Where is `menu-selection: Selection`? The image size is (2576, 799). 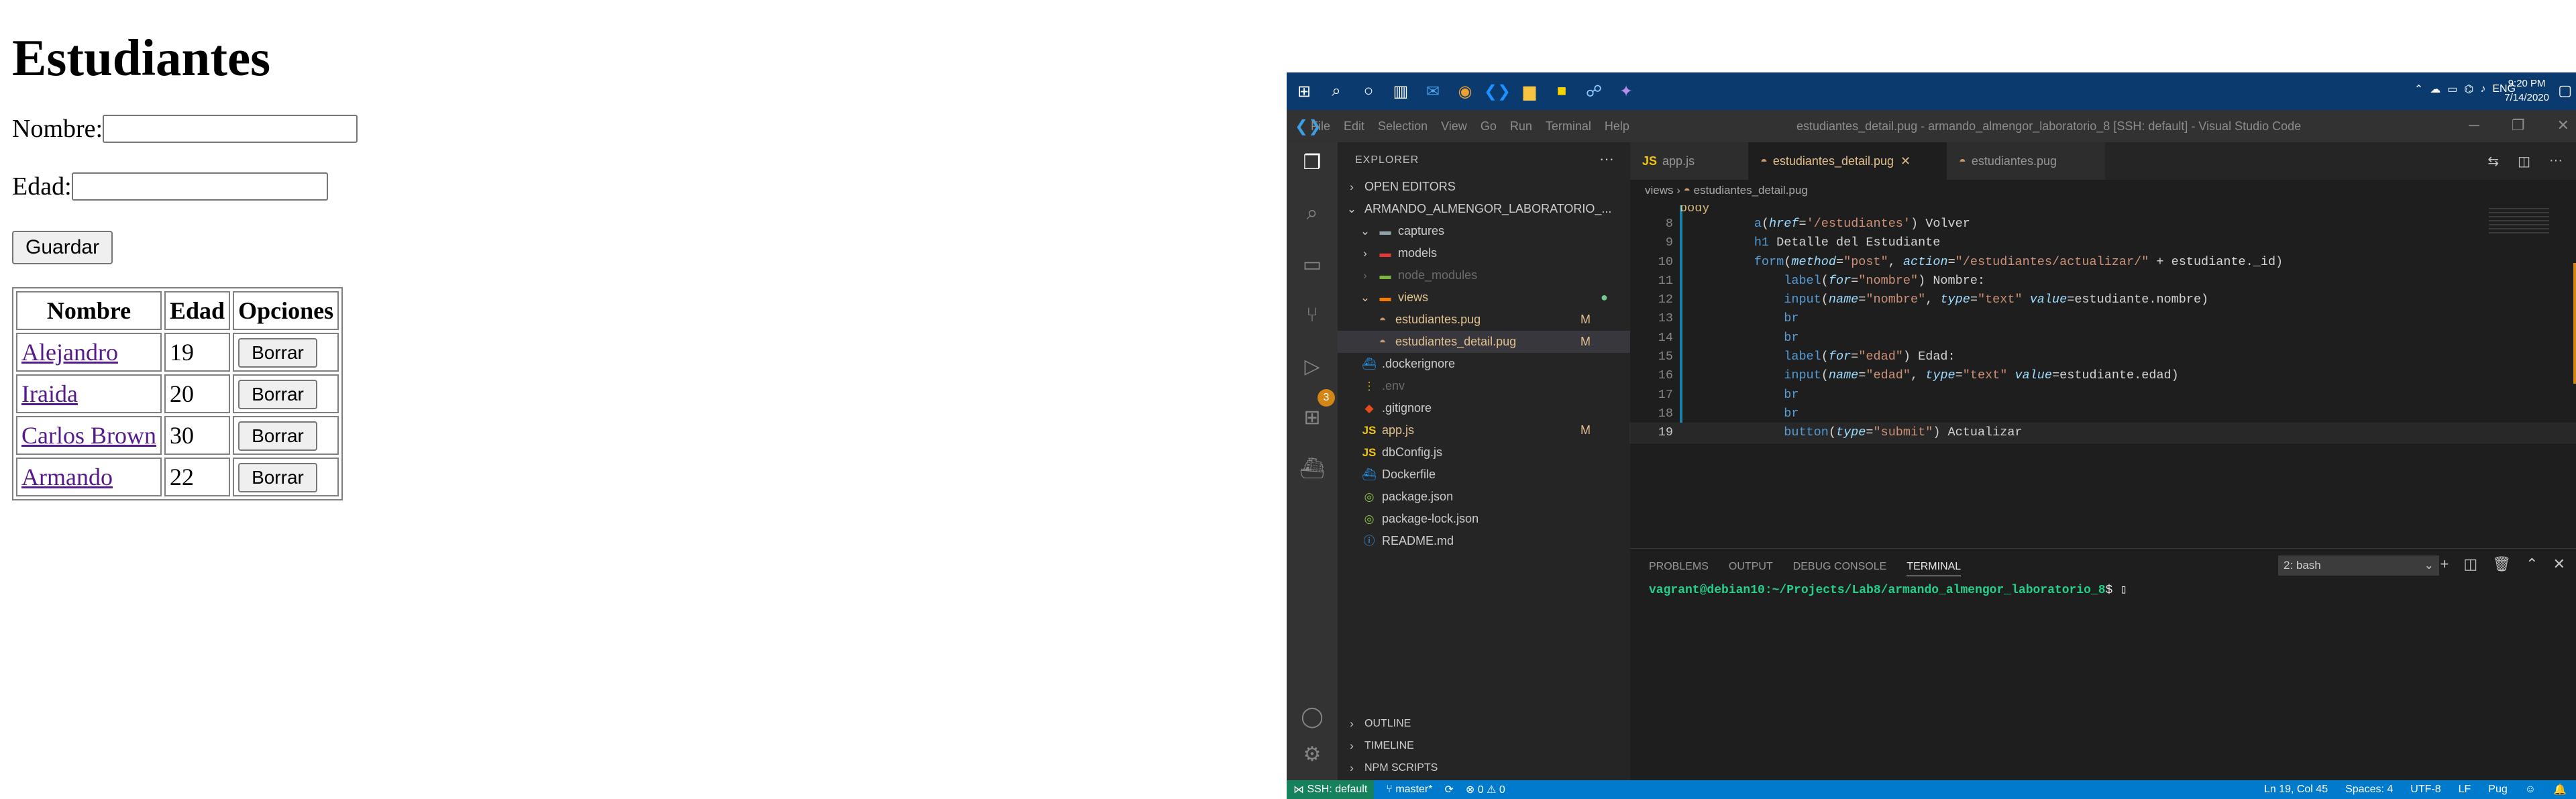 menu-selection: Selection is located at coordinates (1403, 126).